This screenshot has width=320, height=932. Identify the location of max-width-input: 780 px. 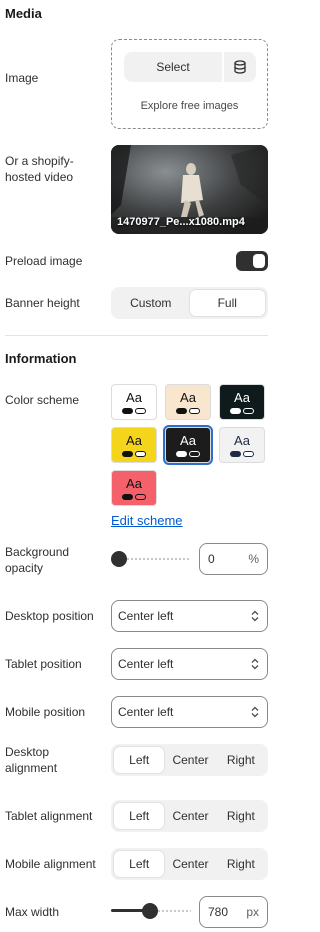
(233, 912).